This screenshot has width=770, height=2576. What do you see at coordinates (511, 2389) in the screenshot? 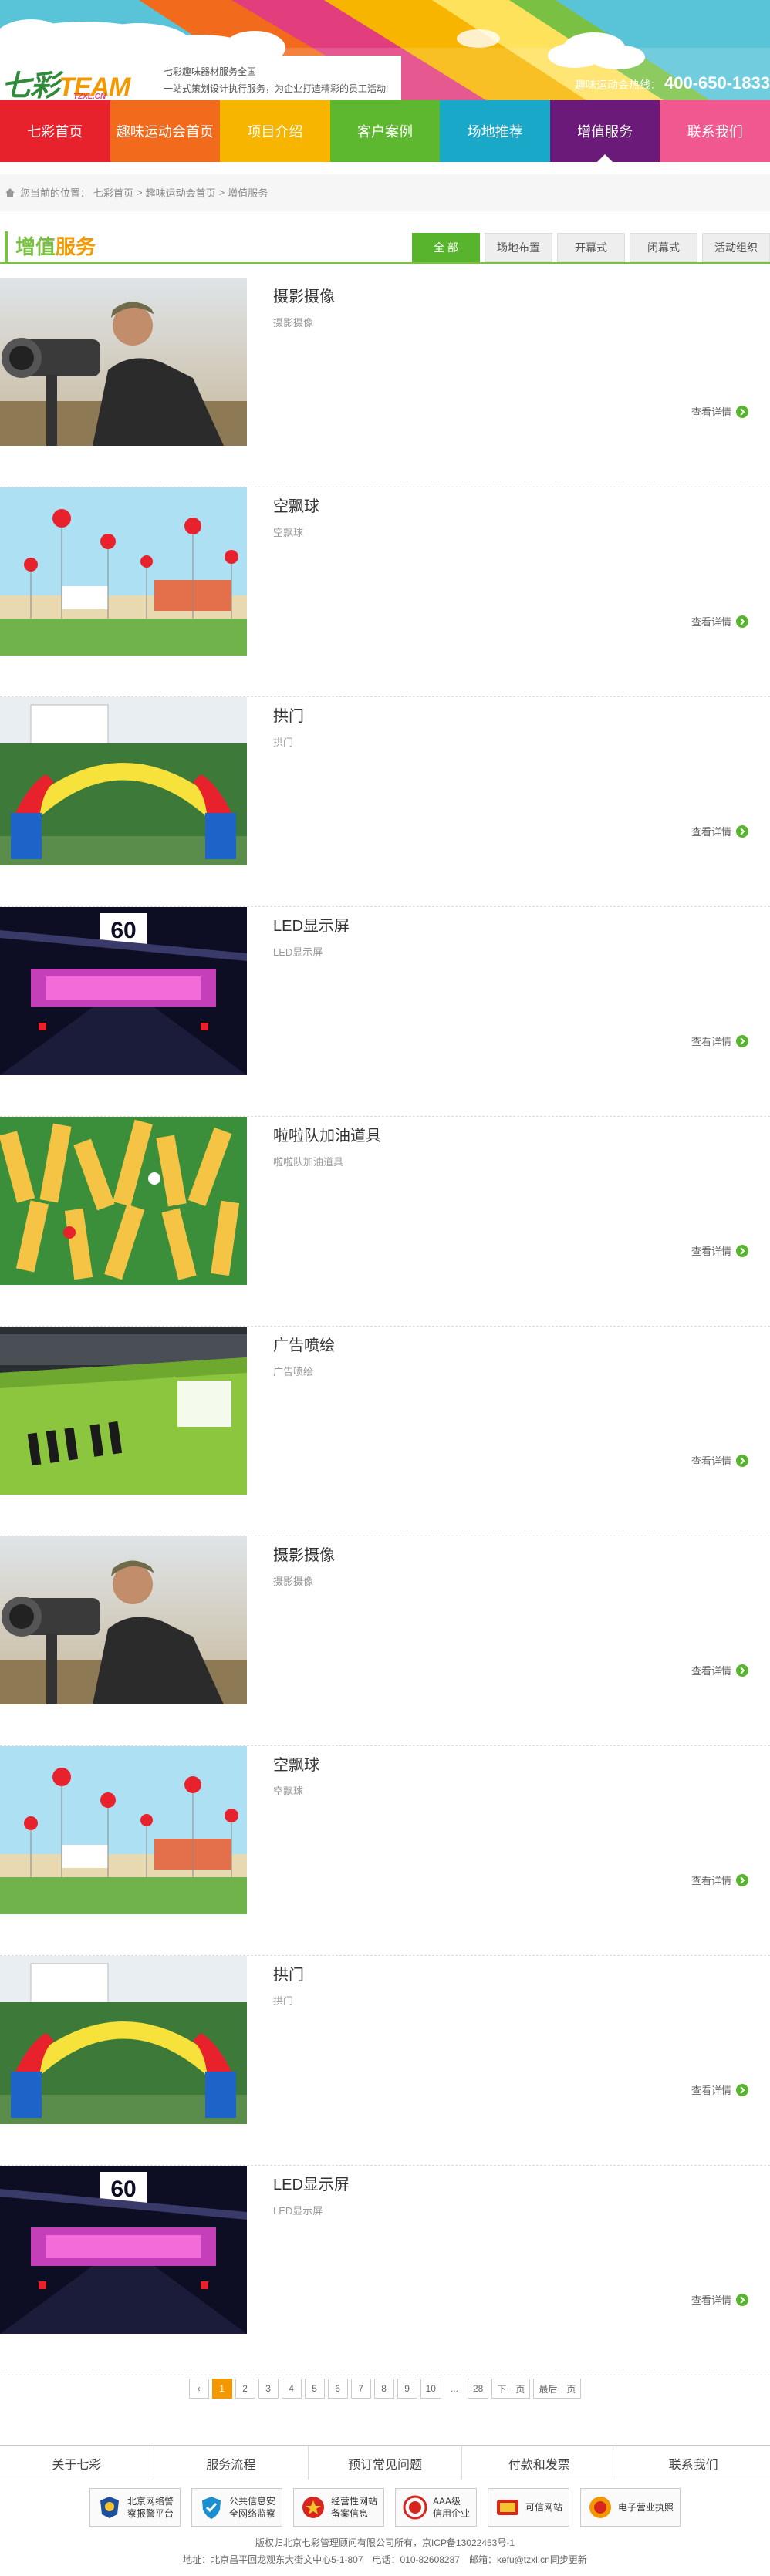
I see `next-page-button: 下一页` at bounding box center [511, 2389].